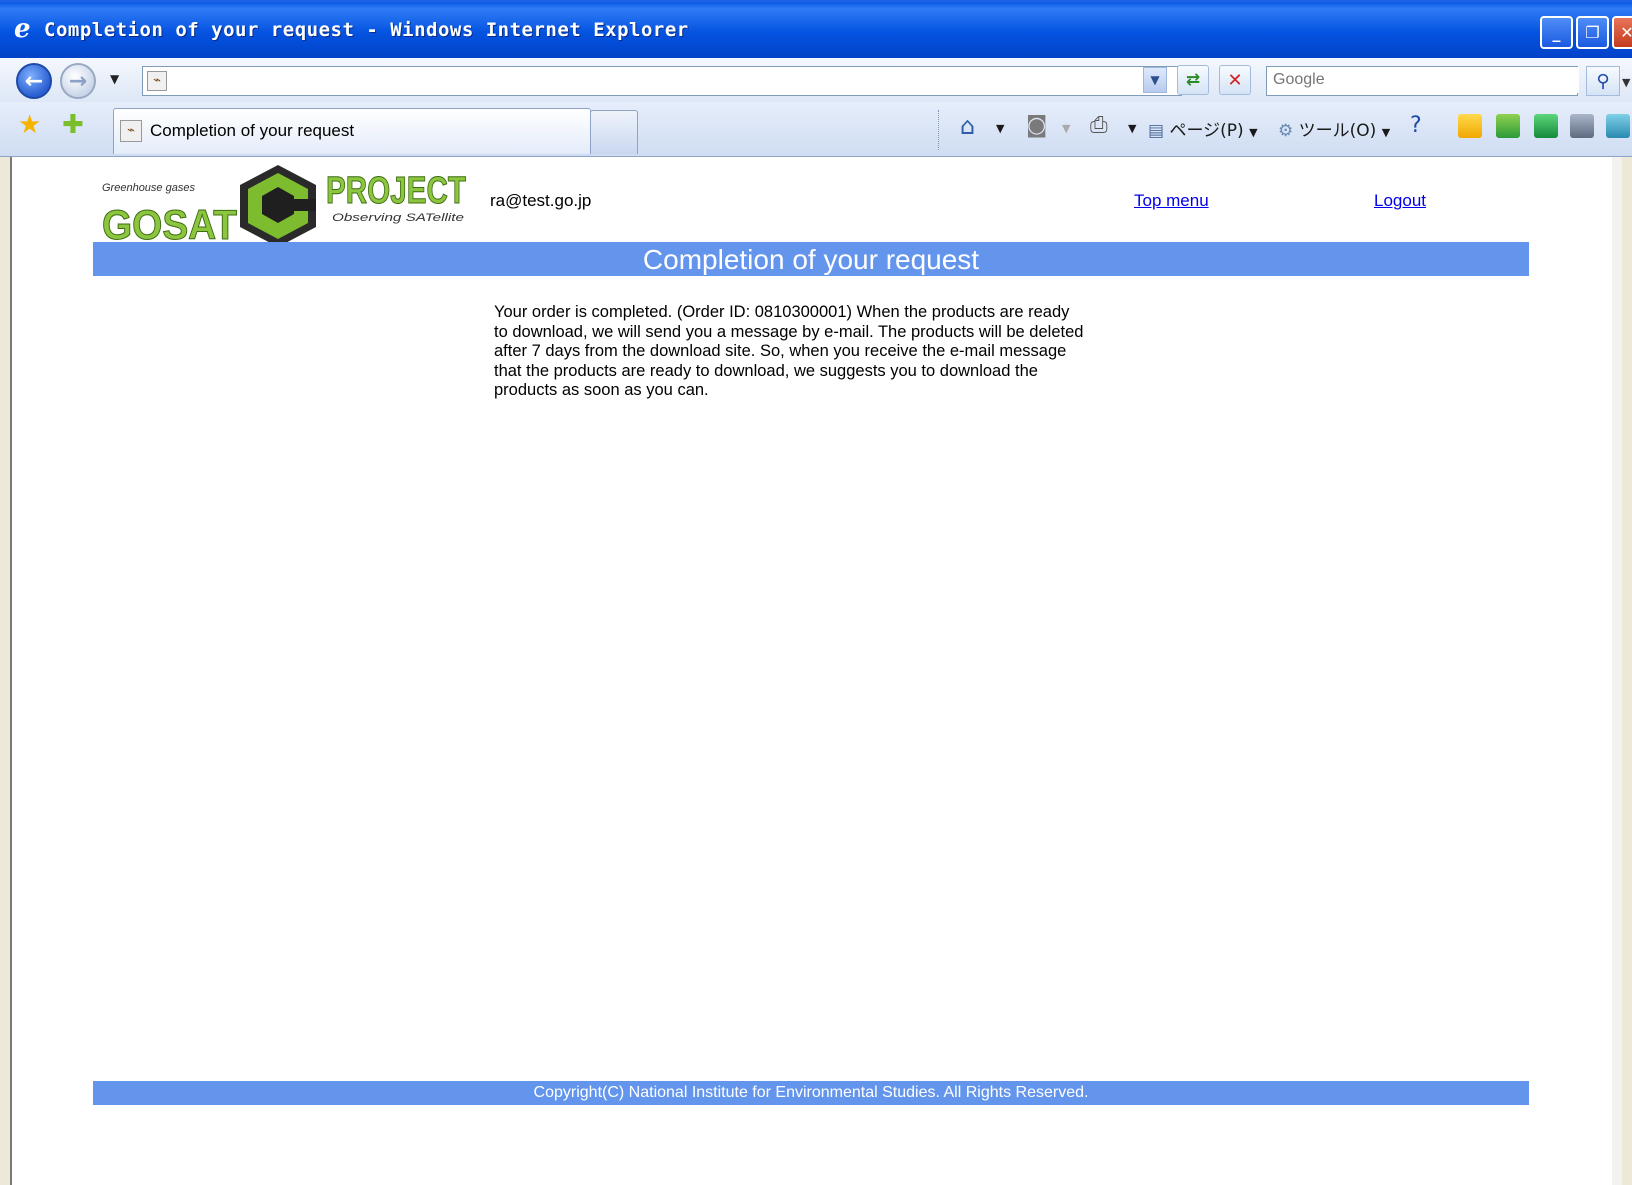 This screenshot has height=1185, width=1632. I want to click on restore-button: ❐, so click(1592, 32).